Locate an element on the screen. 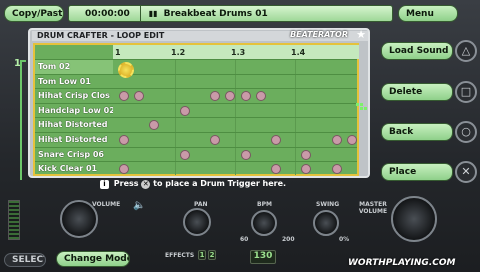 The height and width of the screenshot is (272, 480). drum-row: Hihat Crisp Clos is located at coordinates (196, 95).